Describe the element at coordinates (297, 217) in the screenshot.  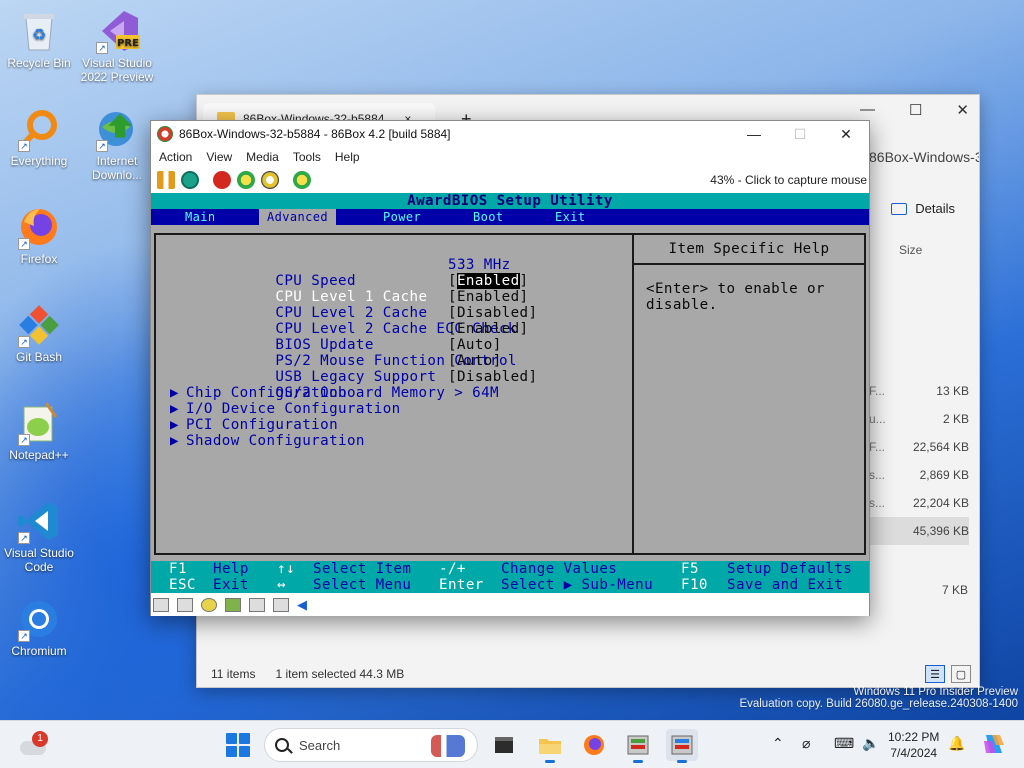
I see `bios-menu-advanced: Advanced` at that location.